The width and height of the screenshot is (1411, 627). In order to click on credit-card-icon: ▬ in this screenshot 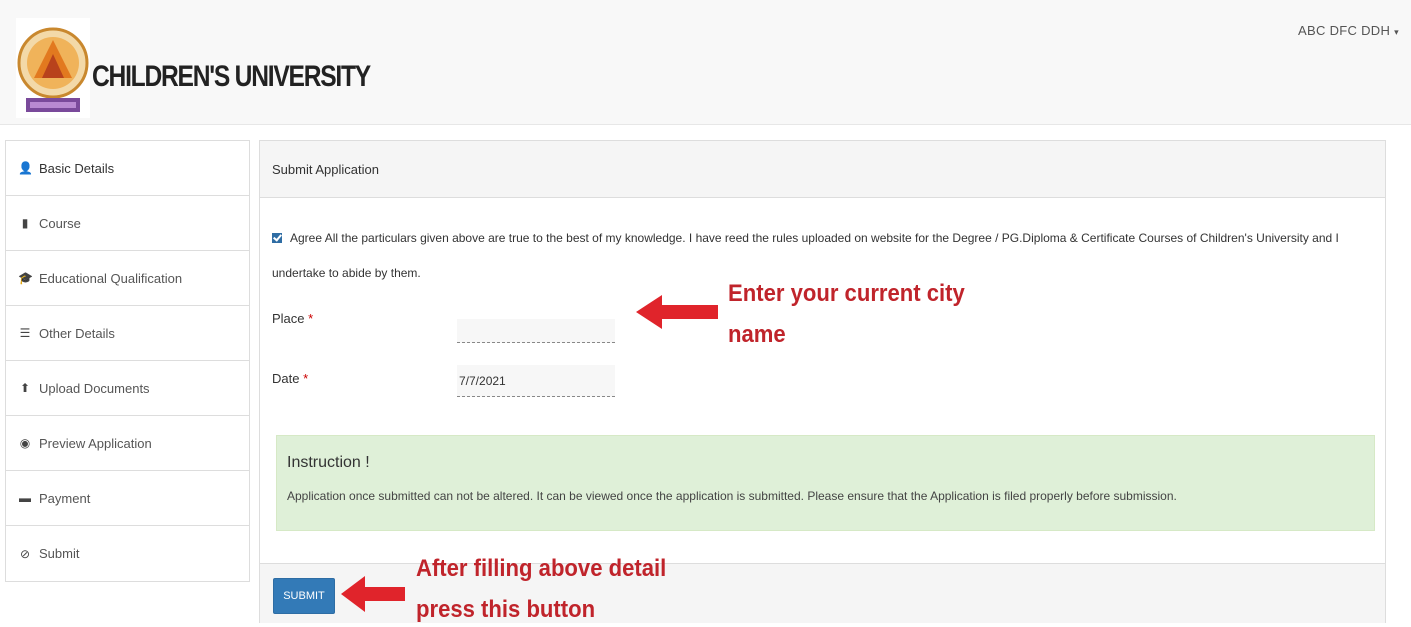, I will do `click(25, 498)`.